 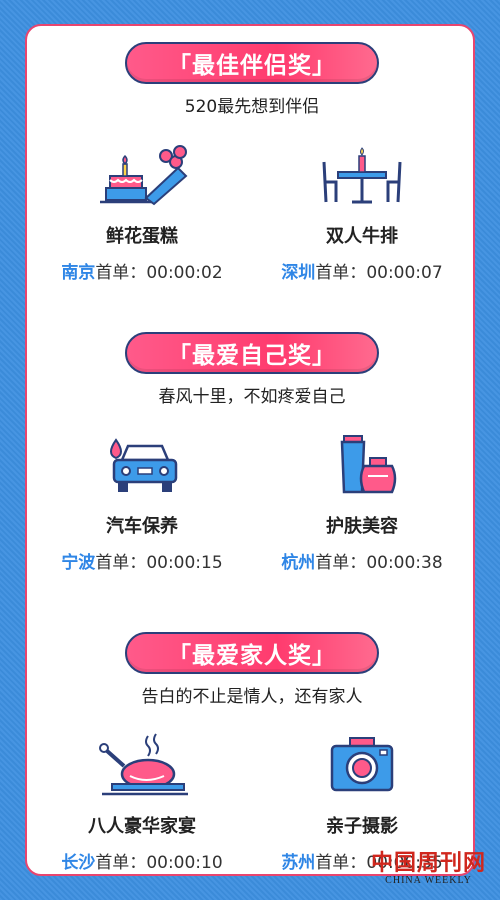 What do you see at coordinates (362, 212) in the screenshot?
I see `award-item-steak: 双人牛排 深圳首单：00:00:07` at bounding box center [362, 212].